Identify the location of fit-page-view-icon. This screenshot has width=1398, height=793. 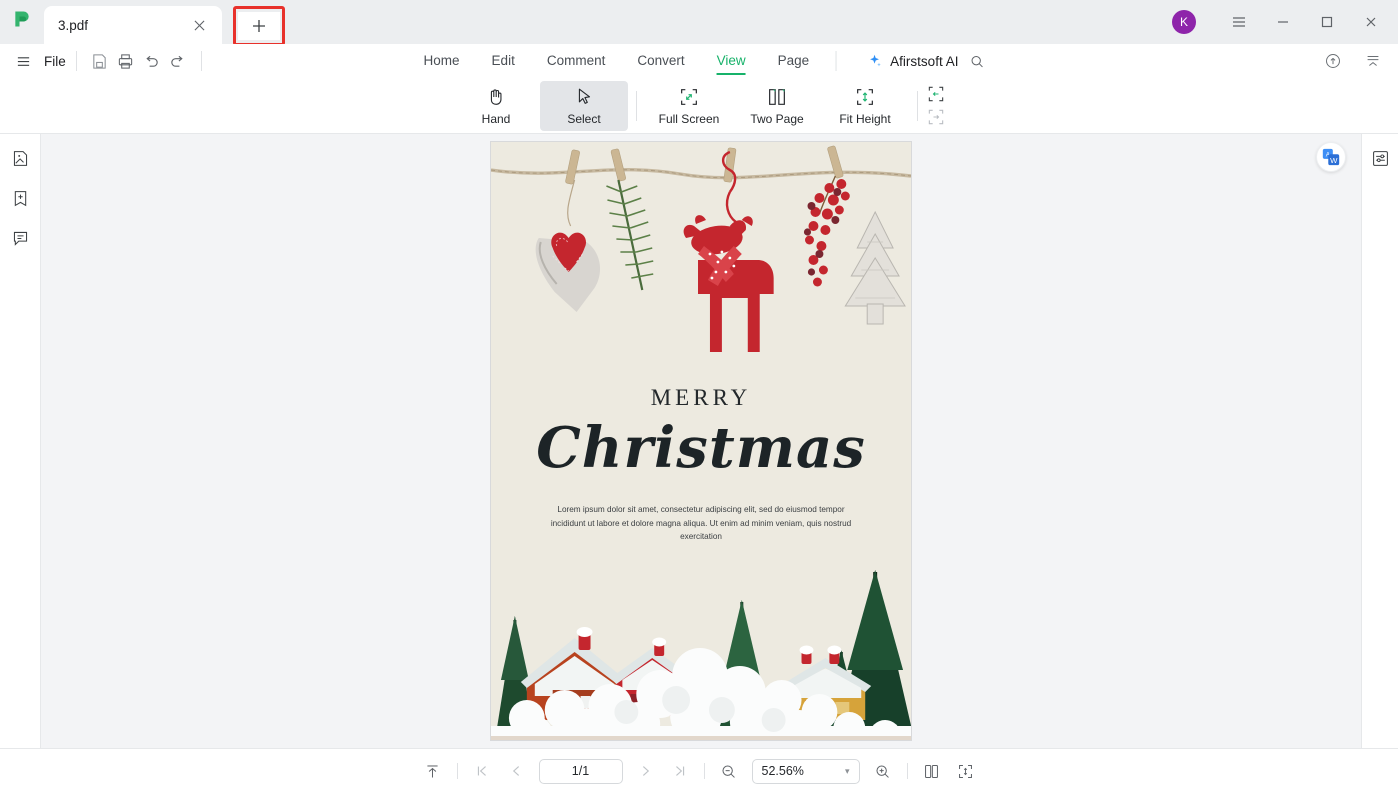
(966, 771).